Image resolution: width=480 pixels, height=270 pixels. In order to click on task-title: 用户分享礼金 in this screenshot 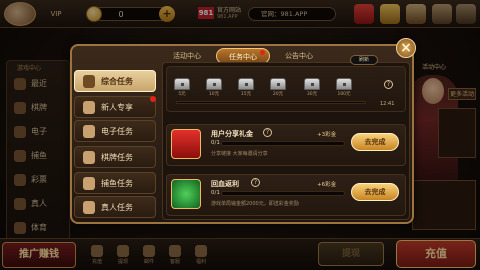, I will do `click(232, 134)`.